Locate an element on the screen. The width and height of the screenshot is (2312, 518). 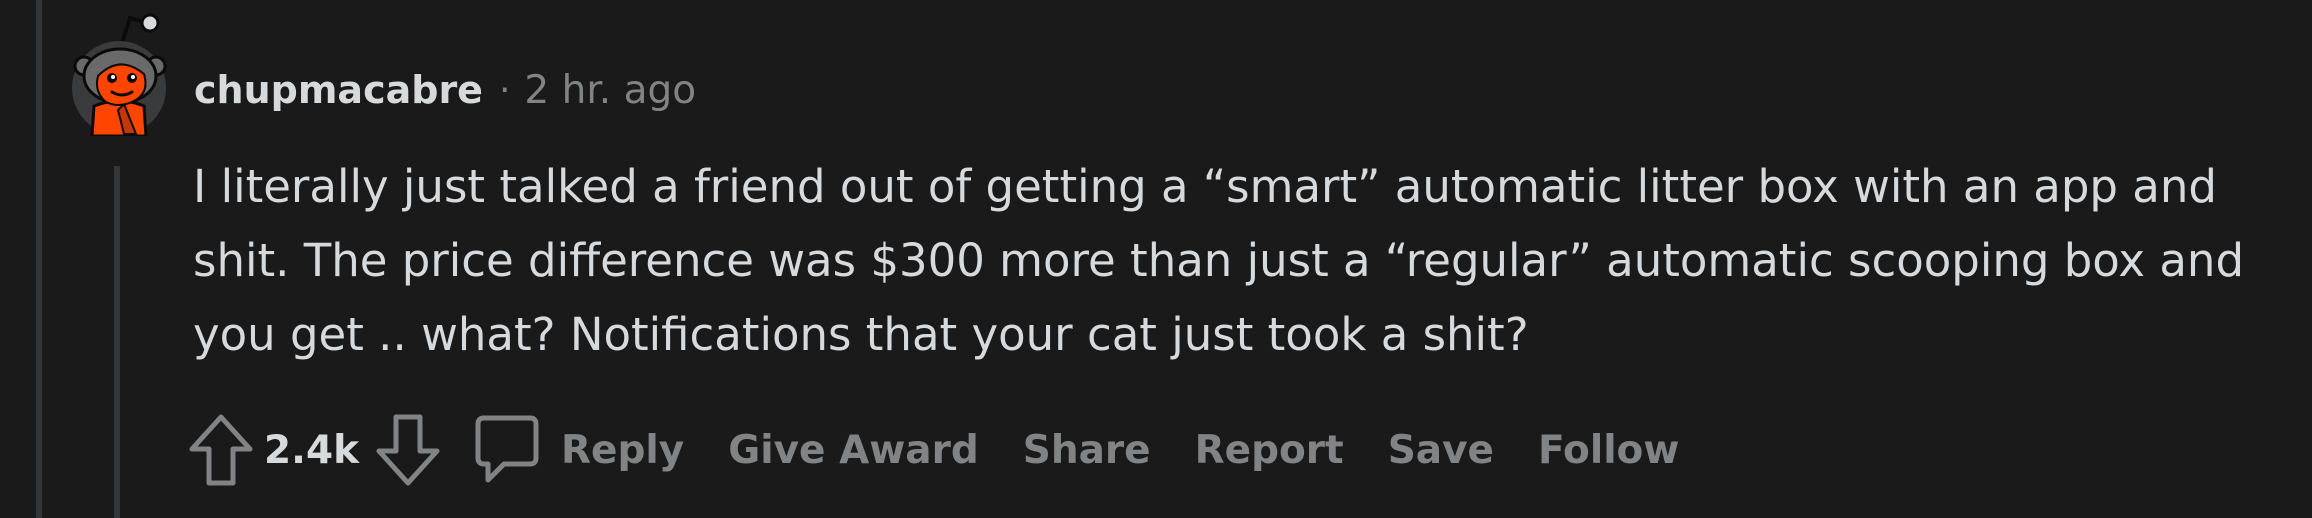
save-button: Save is located at coordinates (1441, 450).